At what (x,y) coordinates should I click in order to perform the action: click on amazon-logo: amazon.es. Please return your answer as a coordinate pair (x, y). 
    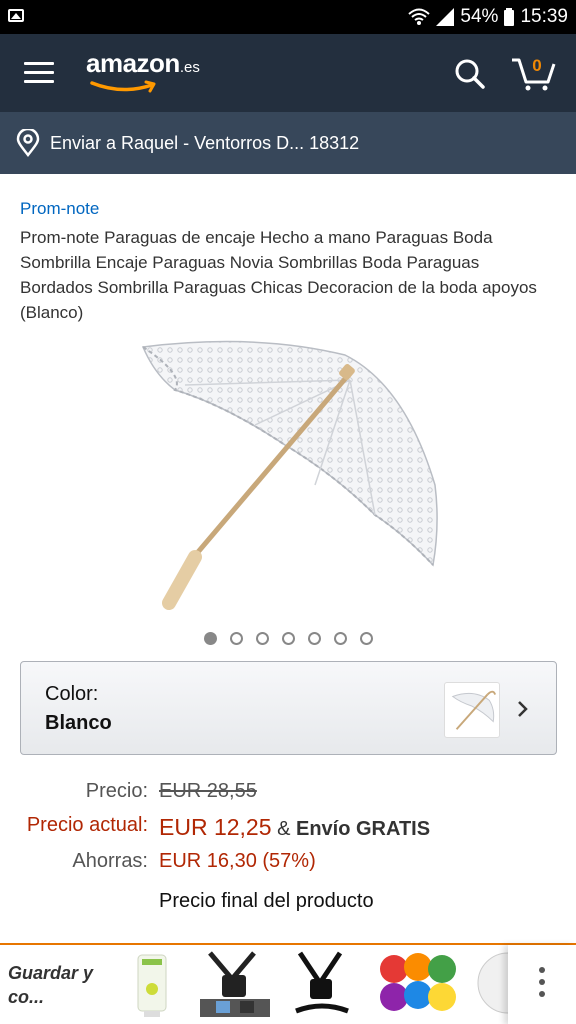
    Looking at the image, I should click on (143, 70).